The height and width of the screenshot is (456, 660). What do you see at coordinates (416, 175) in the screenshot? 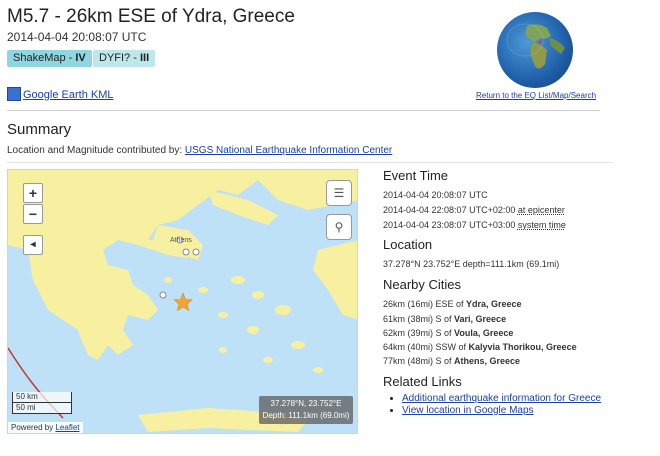
I see `event-time-heading: Event Time` at bounding box center [416, 175].